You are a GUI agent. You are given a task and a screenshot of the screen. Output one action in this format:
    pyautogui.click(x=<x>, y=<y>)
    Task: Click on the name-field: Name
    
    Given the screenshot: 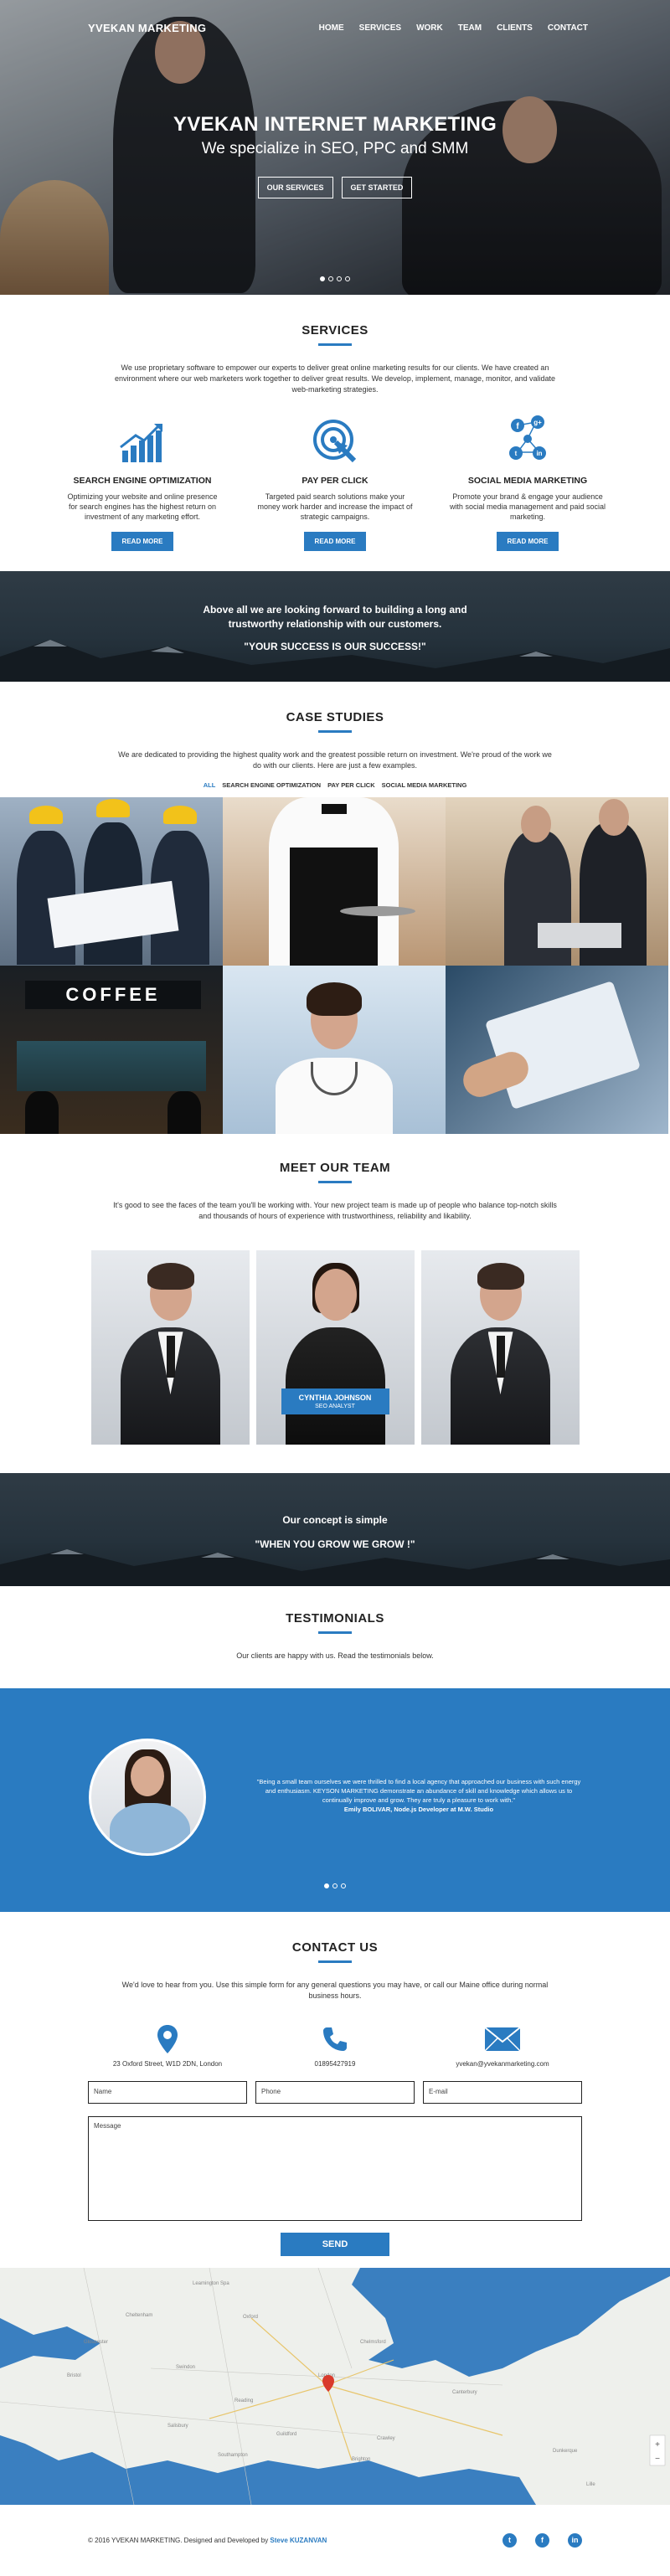 What is the action you would take?
    pyautogui.click(x=167, y=2093)
    